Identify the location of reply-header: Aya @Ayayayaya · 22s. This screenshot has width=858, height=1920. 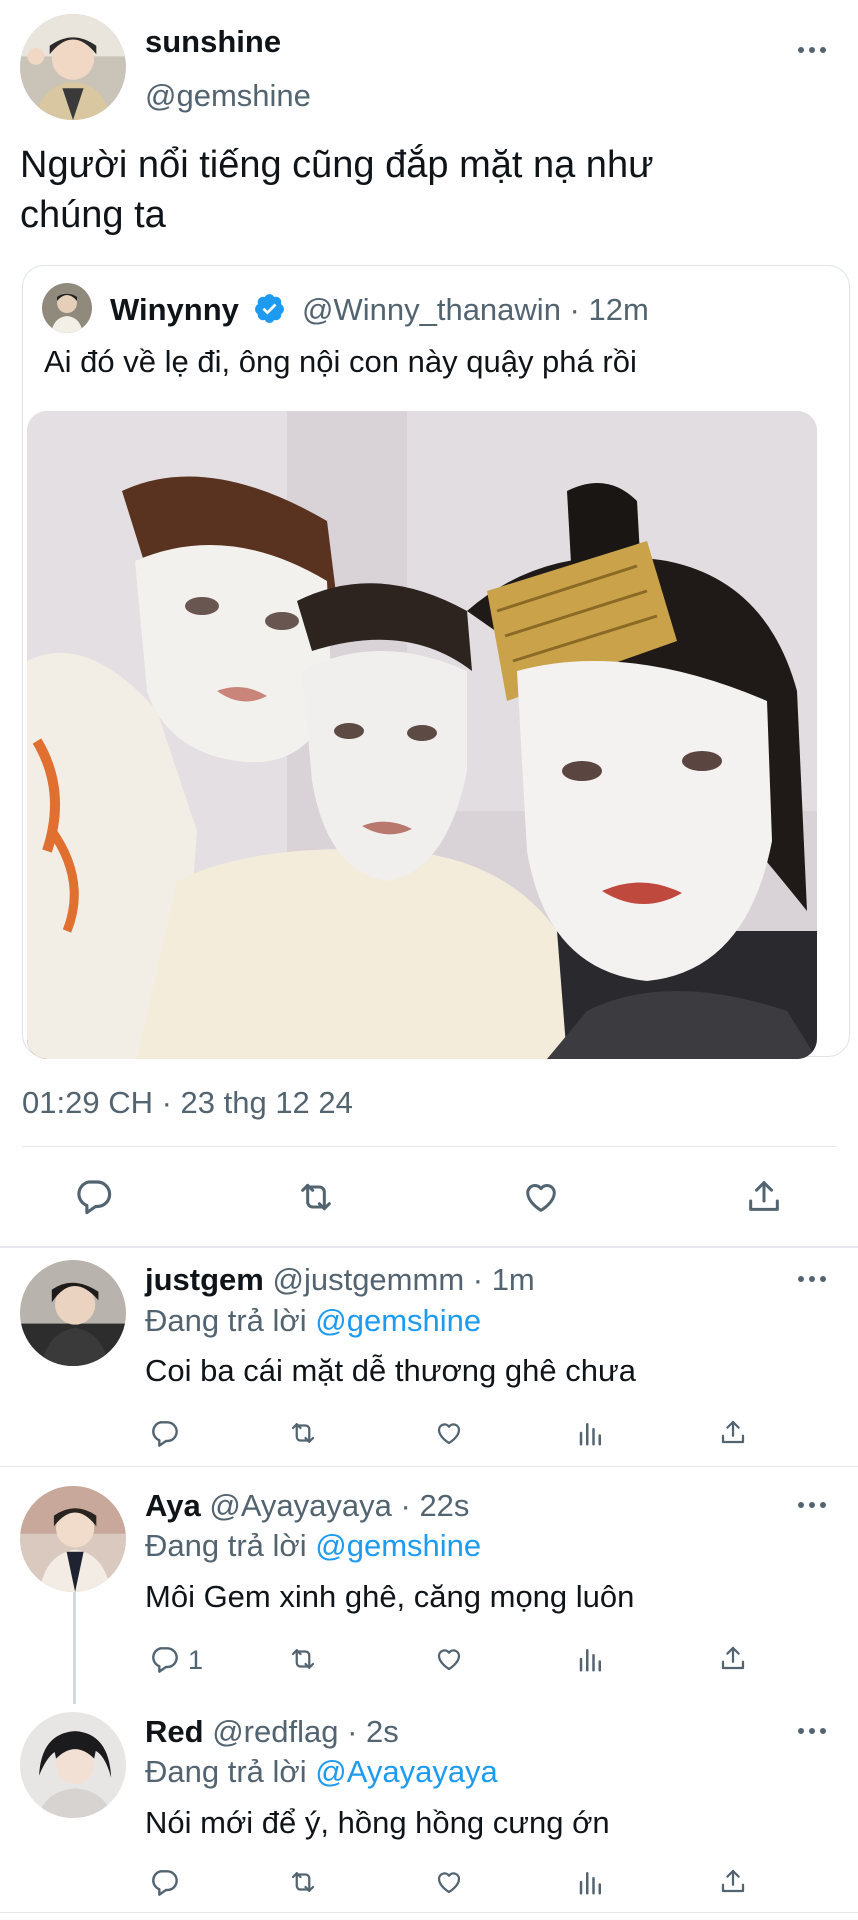
(307, 1506).